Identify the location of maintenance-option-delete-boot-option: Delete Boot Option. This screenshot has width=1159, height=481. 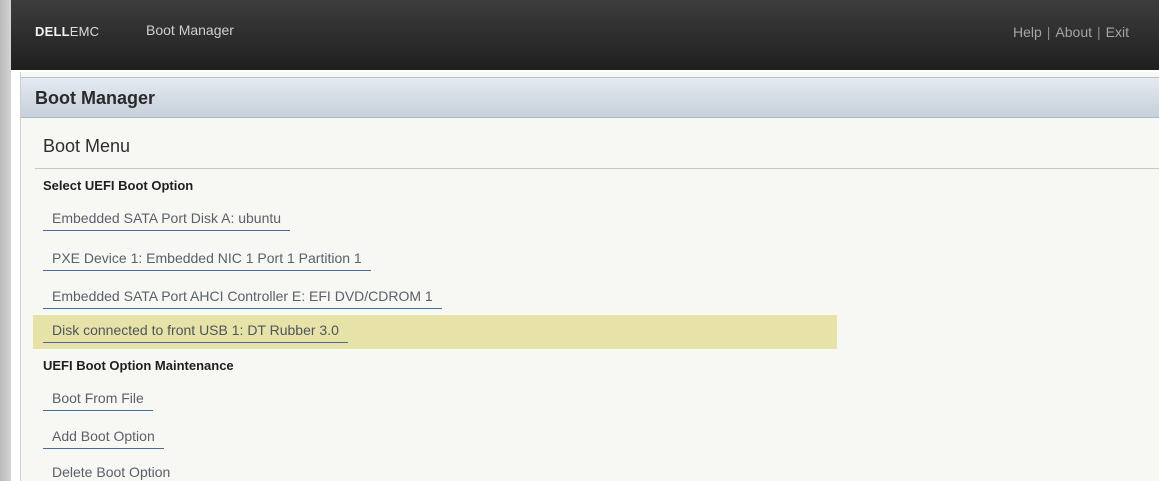
(111, 469).